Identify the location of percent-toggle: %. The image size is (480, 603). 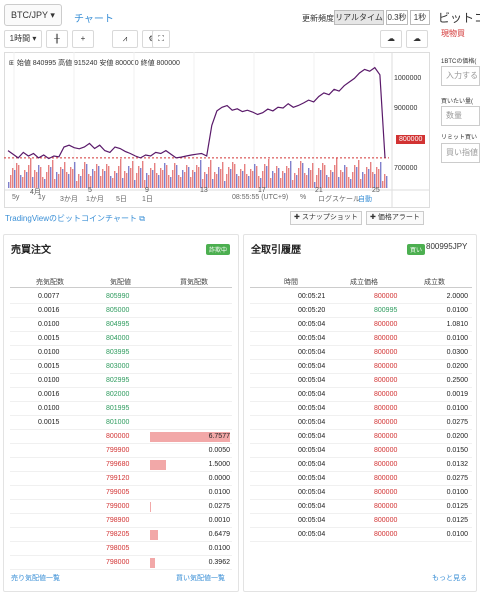
(303, 197).